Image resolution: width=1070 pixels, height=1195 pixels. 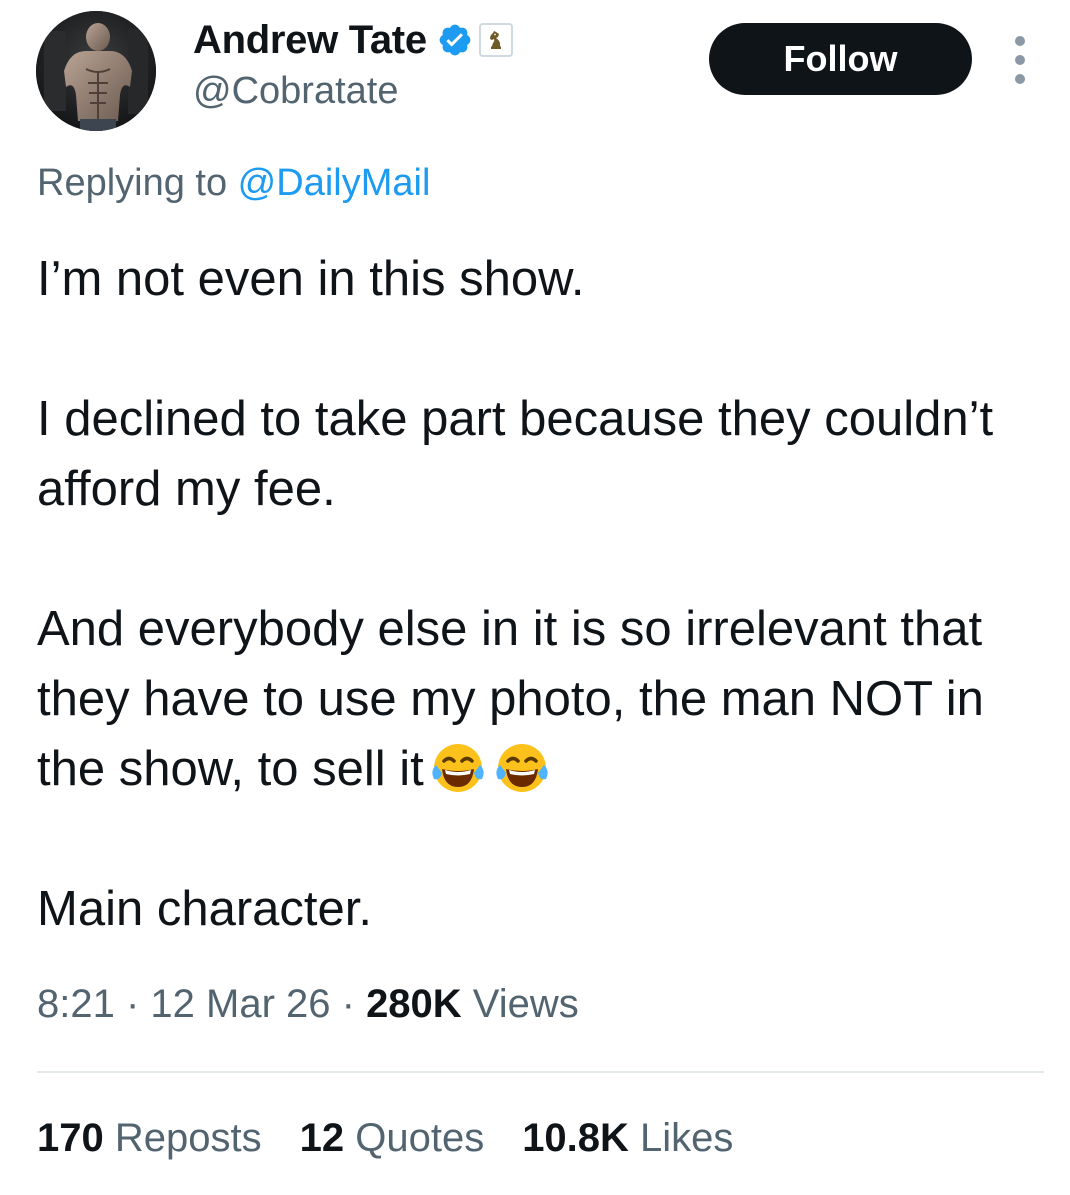 What do you see at coordinates (520, 1004) in the screenshot?
I see `views-label: Views` at bounding box center [520, 1004].